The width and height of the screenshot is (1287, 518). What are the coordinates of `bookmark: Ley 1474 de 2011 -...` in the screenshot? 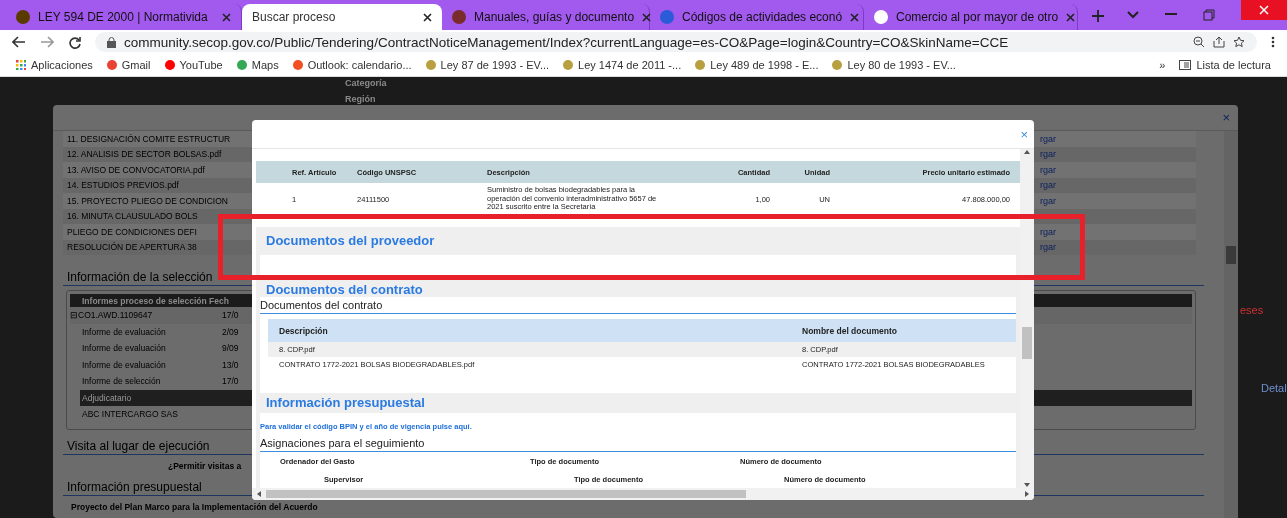 It's located at (622, 65).